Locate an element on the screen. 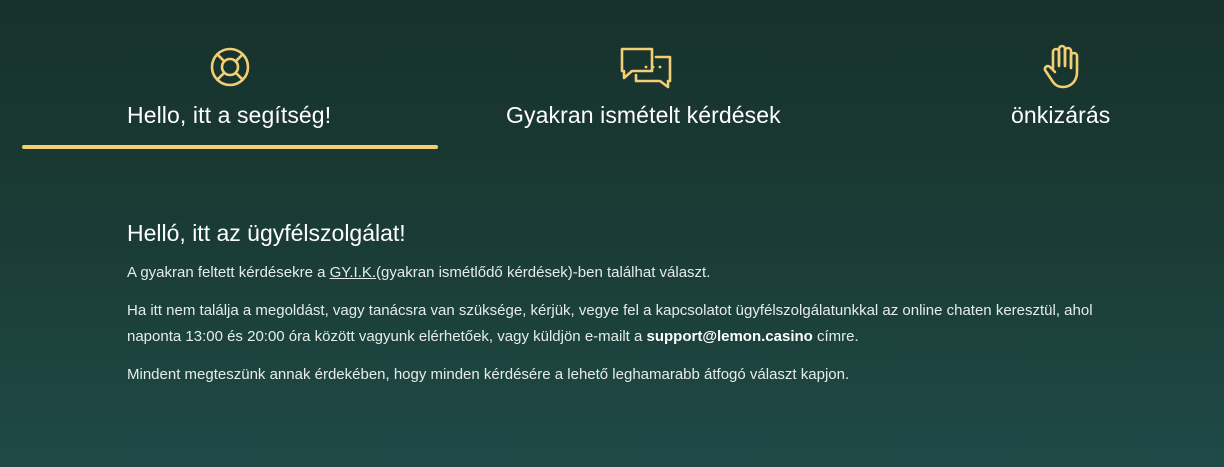 The width and height of the screenshot is (1224, 467). active-tab-indicator is located at coordinates (230, 147).